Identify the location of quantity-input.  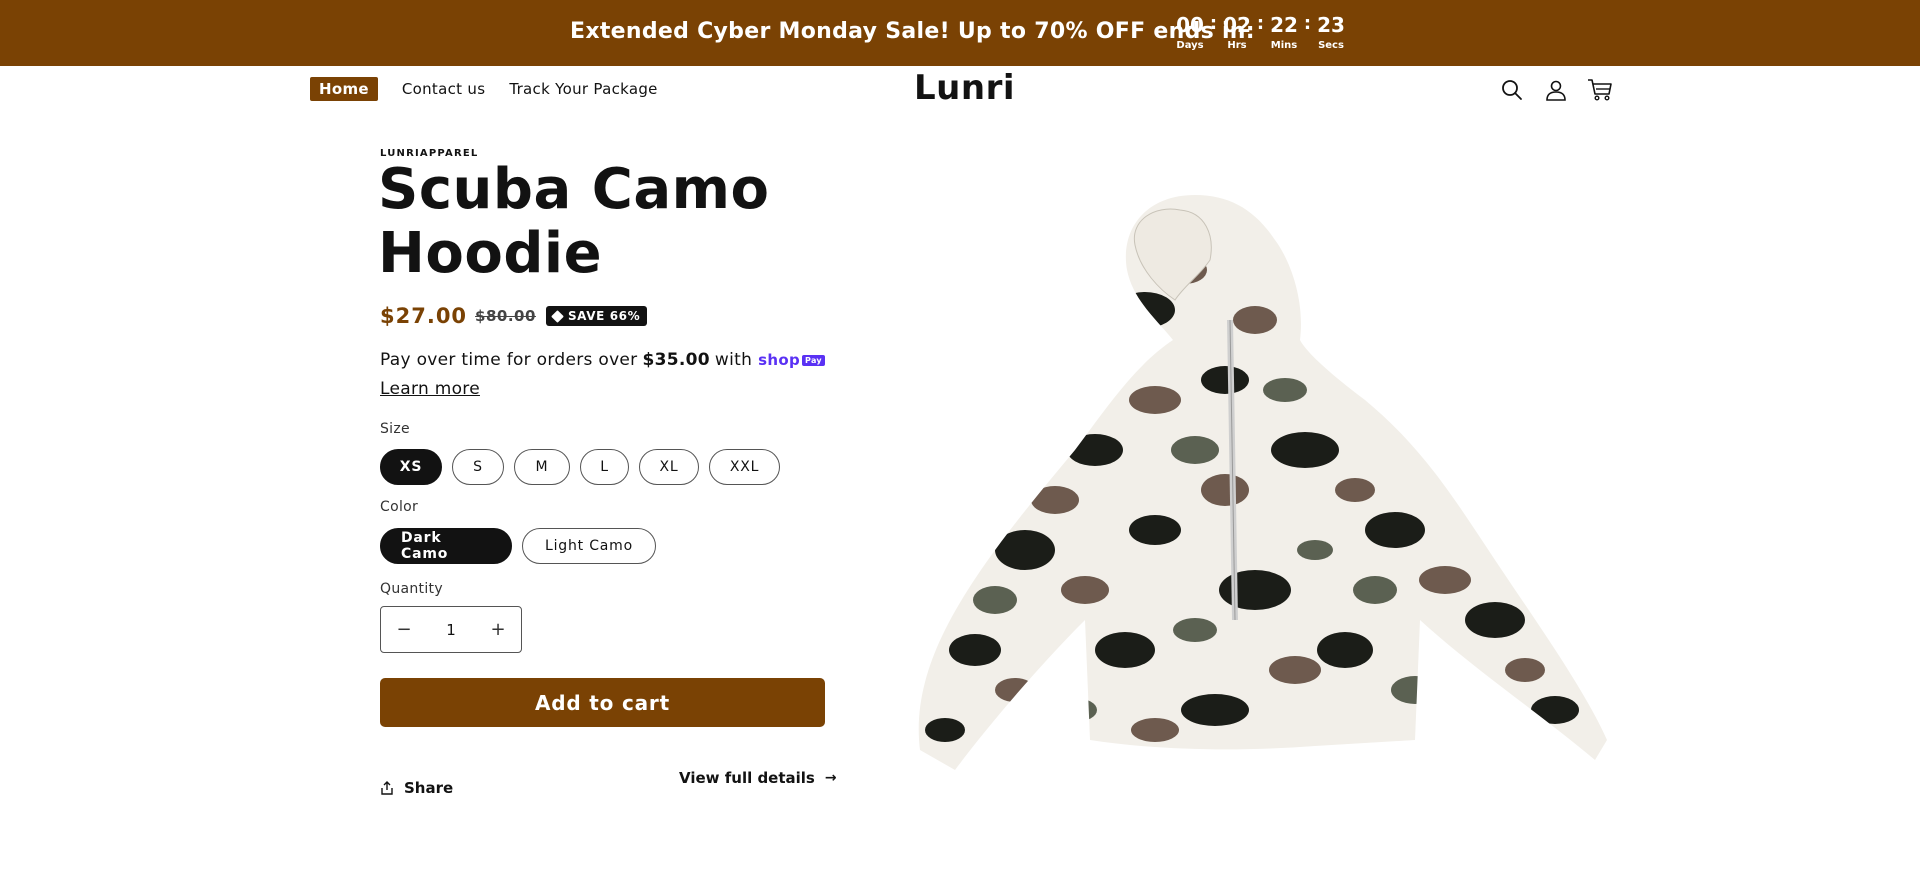
(451, 629).